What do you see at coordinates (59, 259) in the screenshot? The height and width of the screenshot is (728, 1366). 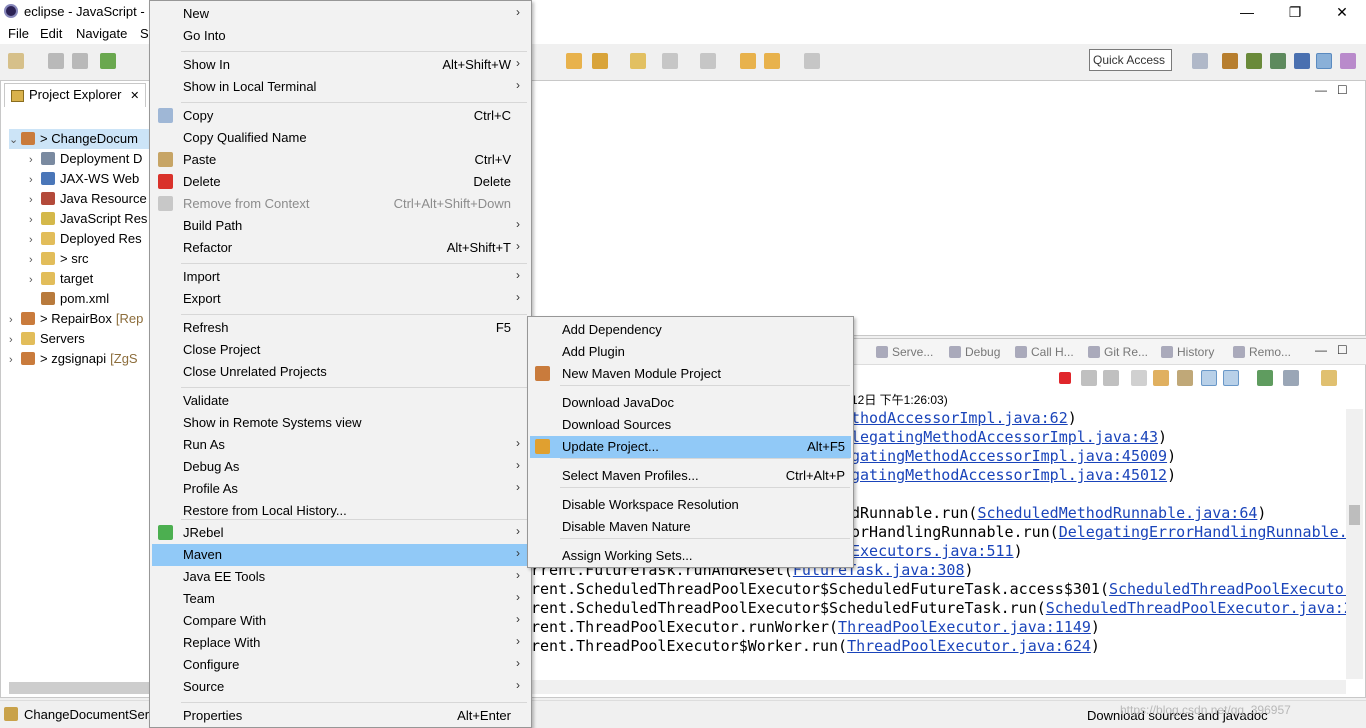 I see `tree-item: › > src` at bounding box center [59, 259].